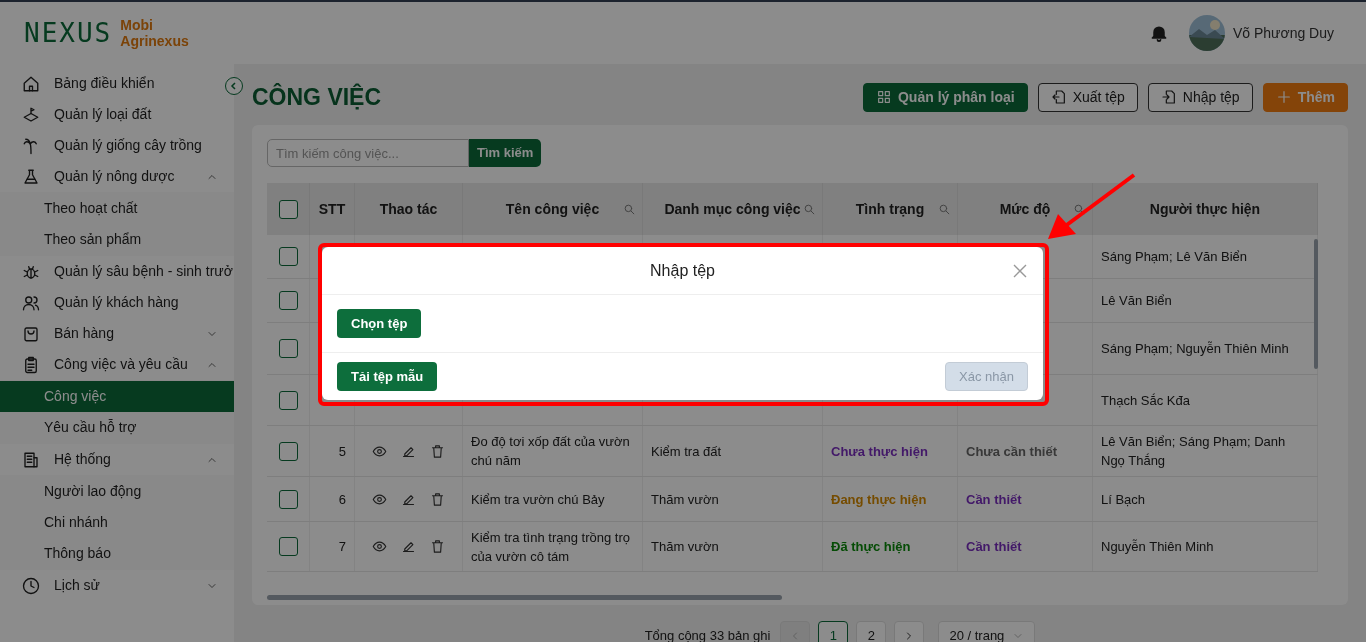 The height and width of the screenshot is (642, 1366). I want to click on table-cell-text: Kiểm tra đất, so click(686, 451).